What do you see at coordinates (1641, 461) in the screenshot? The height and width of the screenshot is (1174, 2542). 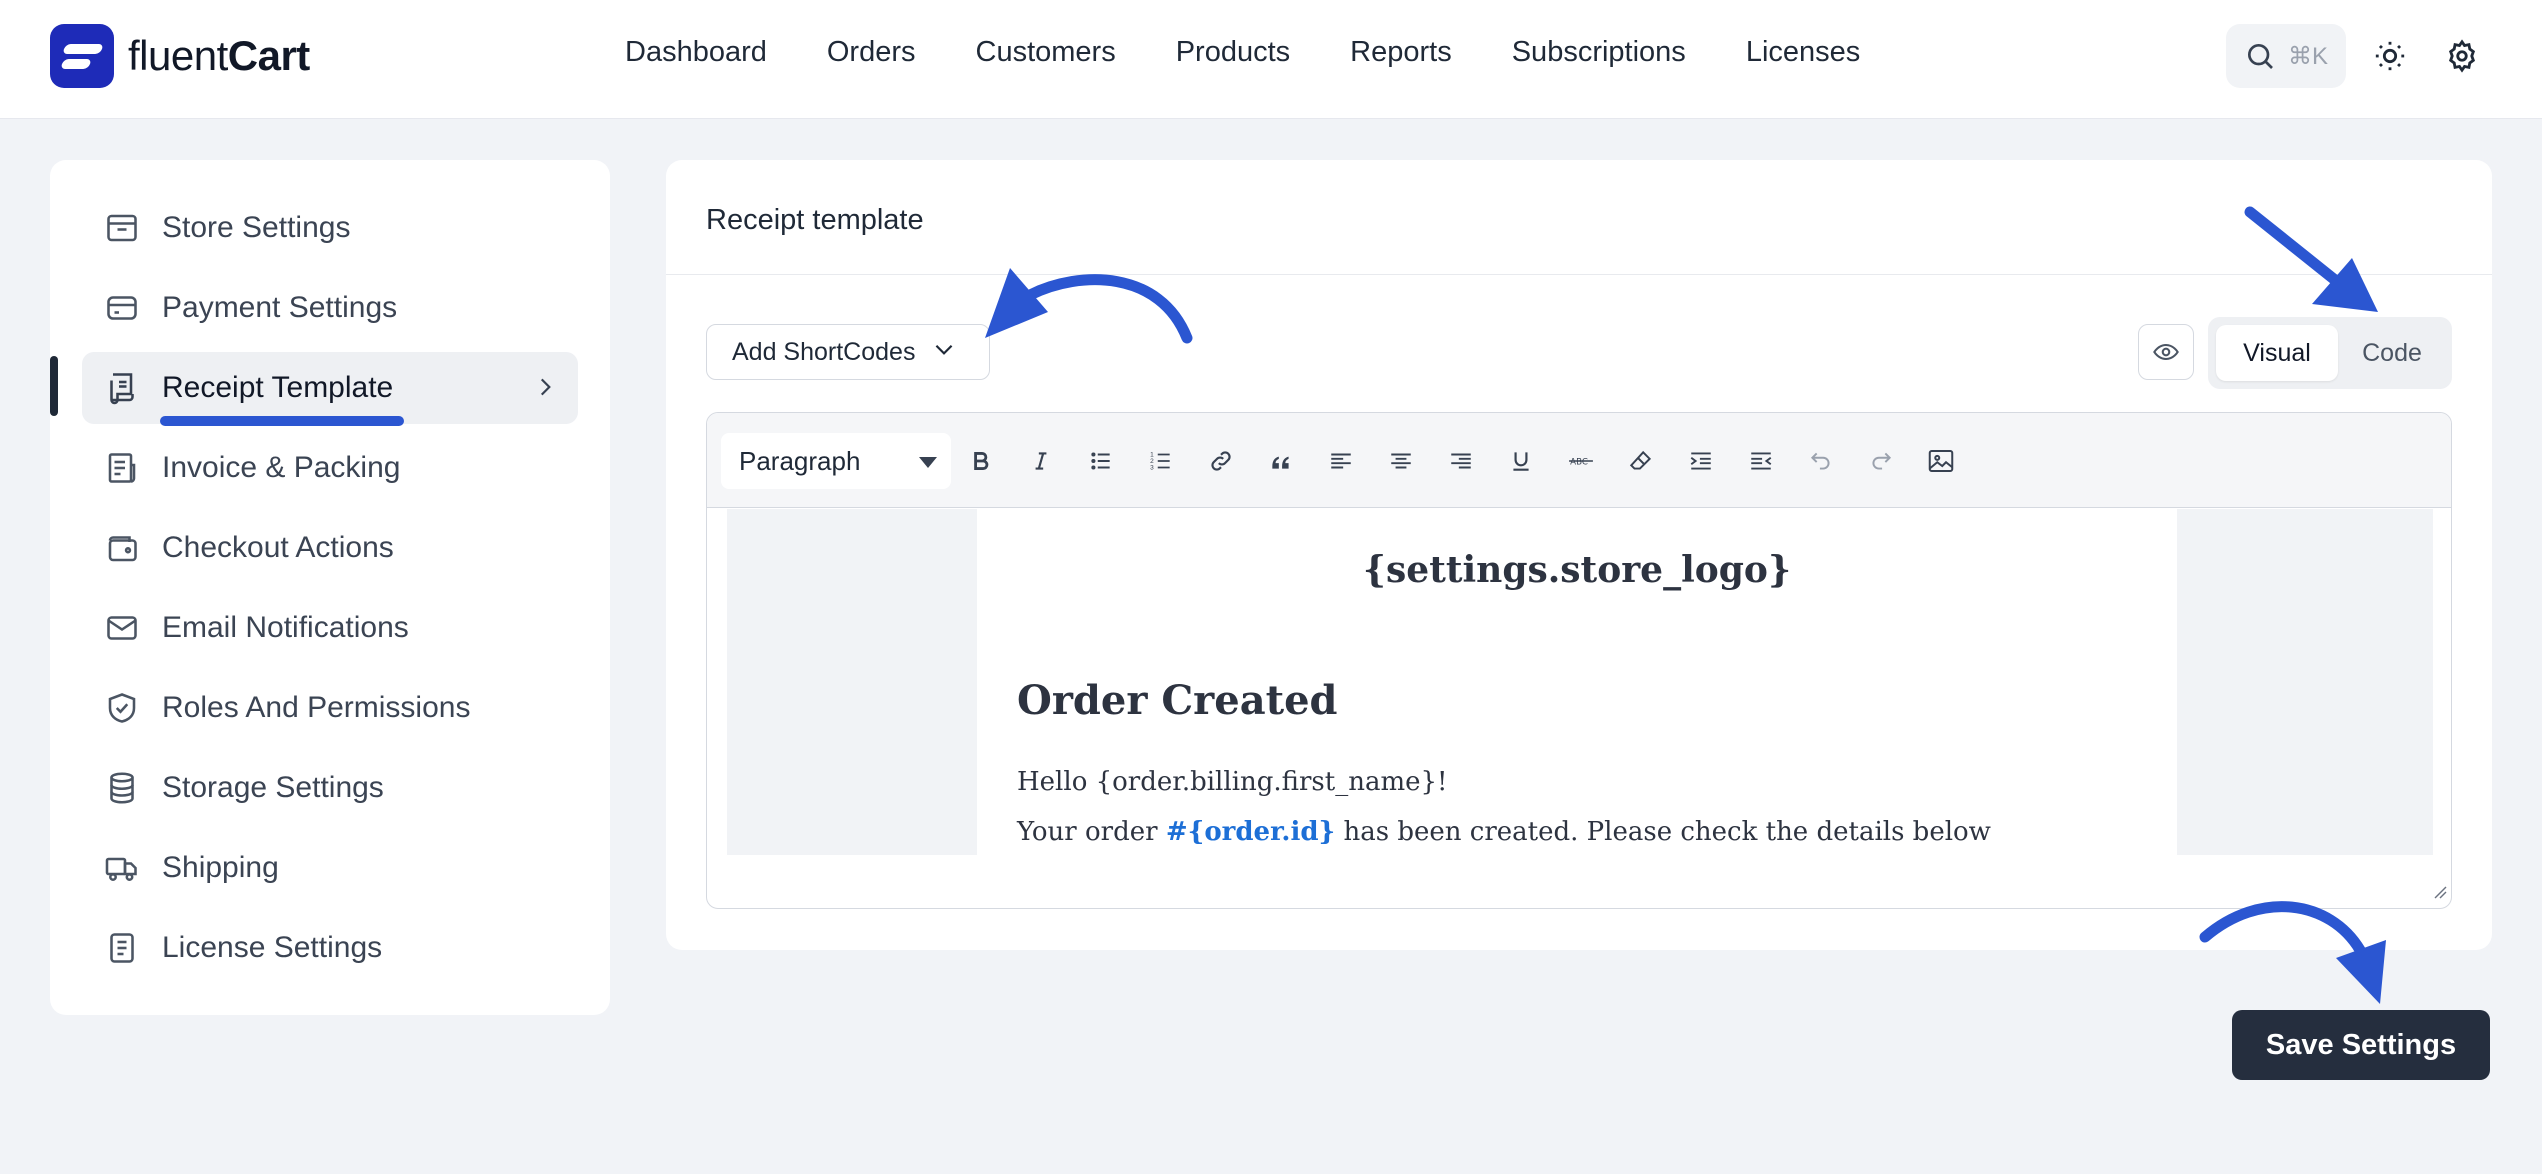 I see `clear-format-button` at bounding box center [1641, 461].